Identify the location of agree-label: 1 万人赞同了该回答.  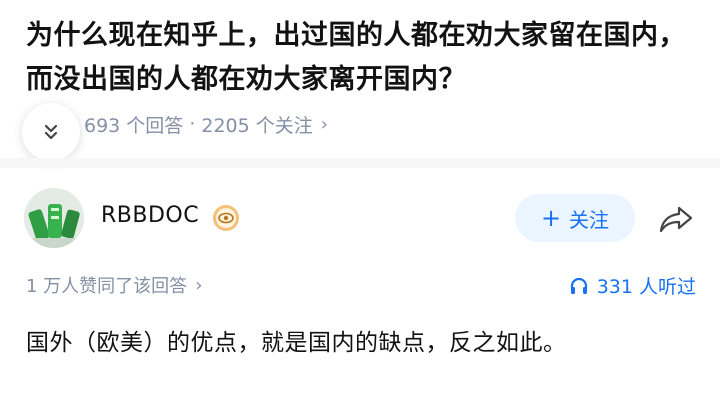
(107, 286).